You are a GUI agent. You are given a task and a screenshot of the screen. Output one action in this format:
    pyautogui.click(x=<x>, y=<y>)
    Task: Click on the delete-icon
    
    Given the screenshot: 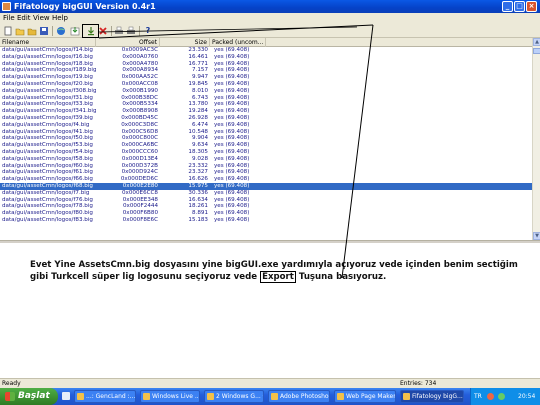 What is the action you would take?
    pyautogui.click(x=103, y=31)
    